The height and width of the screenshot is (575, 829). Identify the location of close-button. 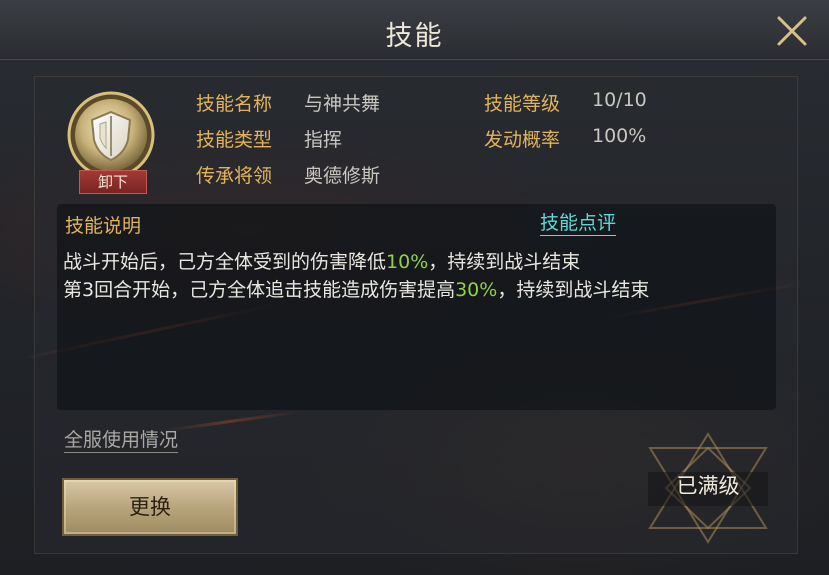
(792, 31).